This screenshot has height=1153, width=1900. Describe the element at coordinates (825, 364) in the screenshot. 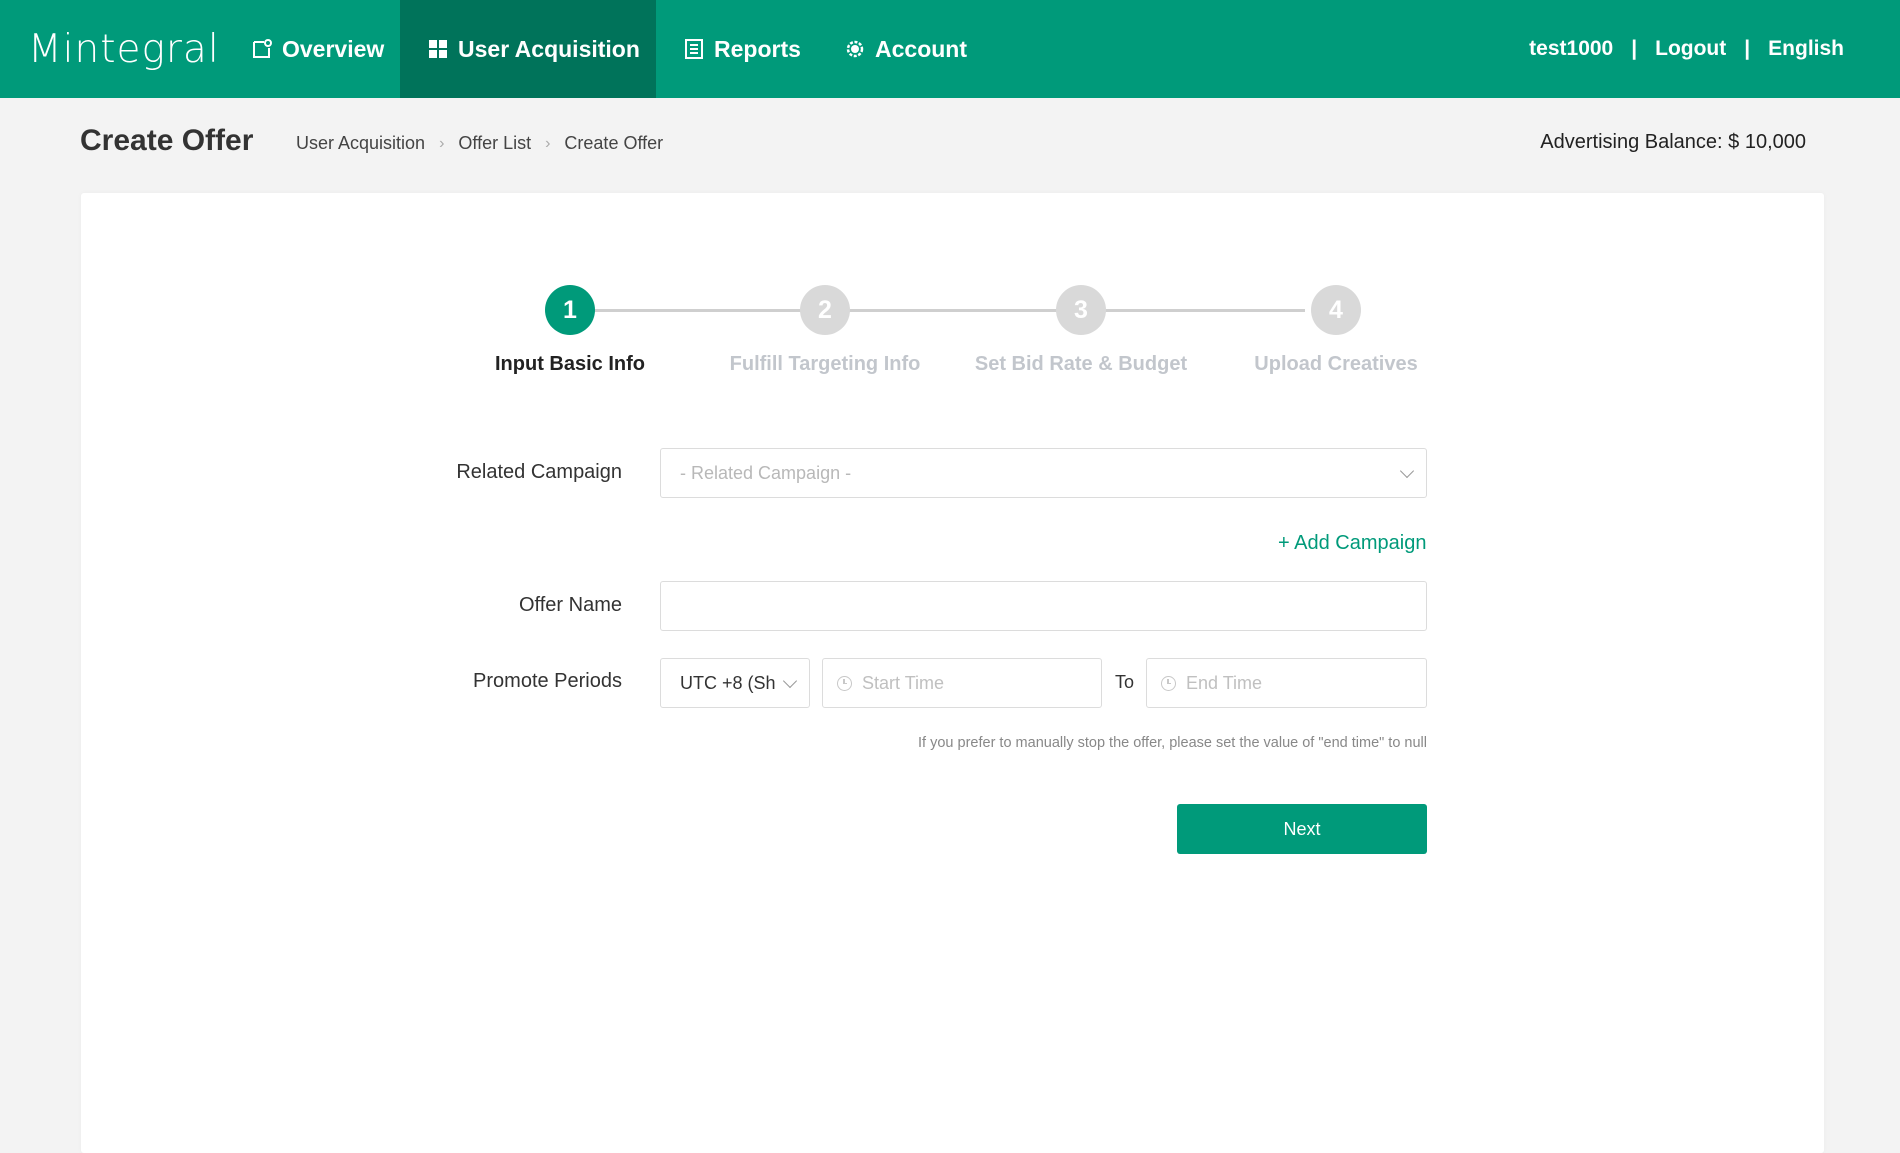

I see `step-2-label: Fulfill Targeting Info` at that location.